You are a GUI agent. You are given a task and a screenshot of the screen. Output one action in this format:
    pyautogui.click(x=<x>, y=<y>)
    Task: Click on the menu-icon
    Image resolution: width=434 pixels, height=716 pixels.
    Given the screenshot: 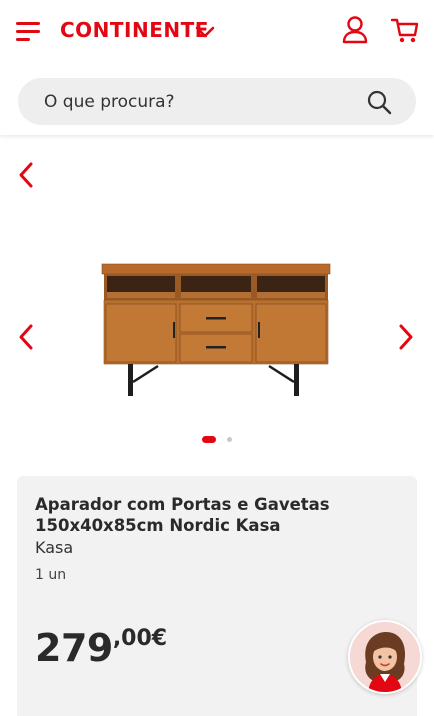 What is the action you would take?
    pyautogui.click(x=28, y=32)
    